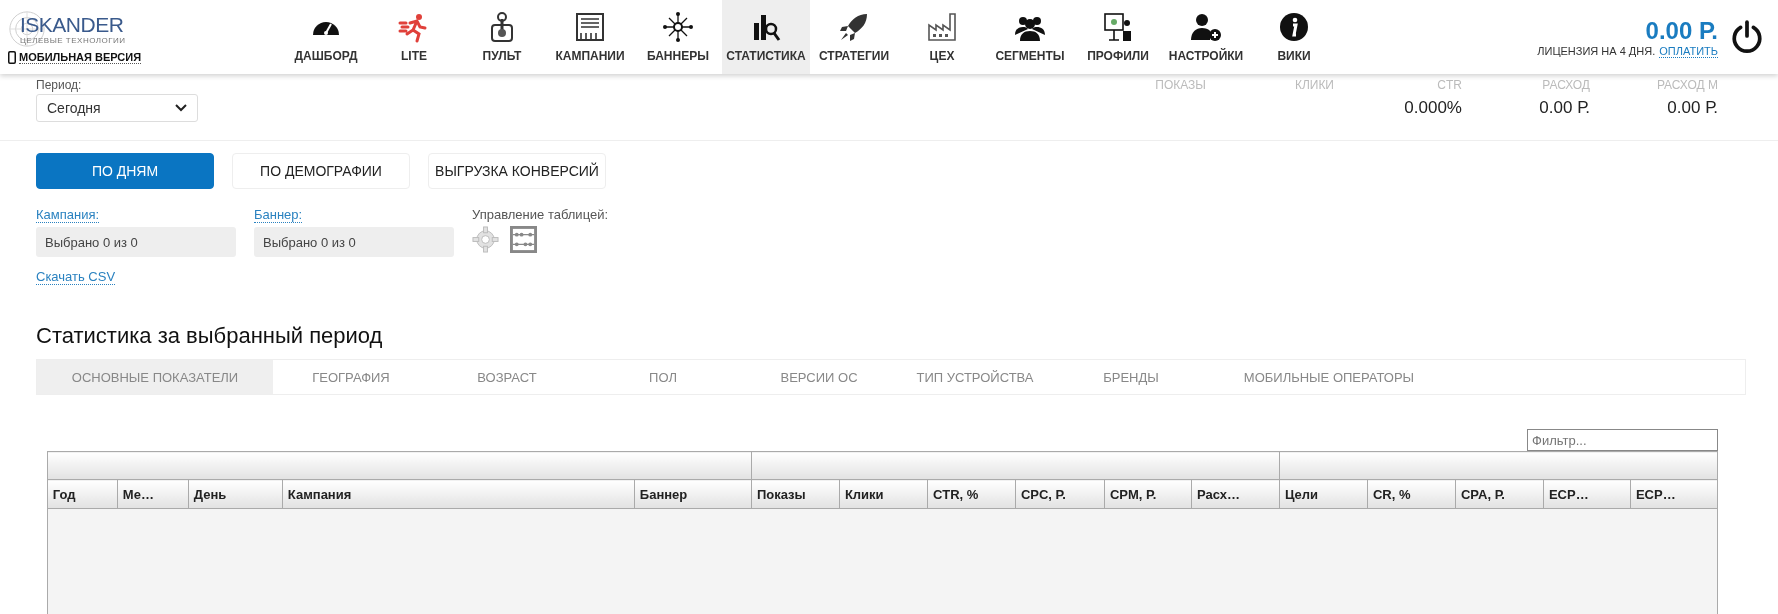  Describe the element at coordinates (517, 171) in the screenshot. I see `mode-button: ВЫГРУЗКА КОНВЕРСИЙ` at that location.